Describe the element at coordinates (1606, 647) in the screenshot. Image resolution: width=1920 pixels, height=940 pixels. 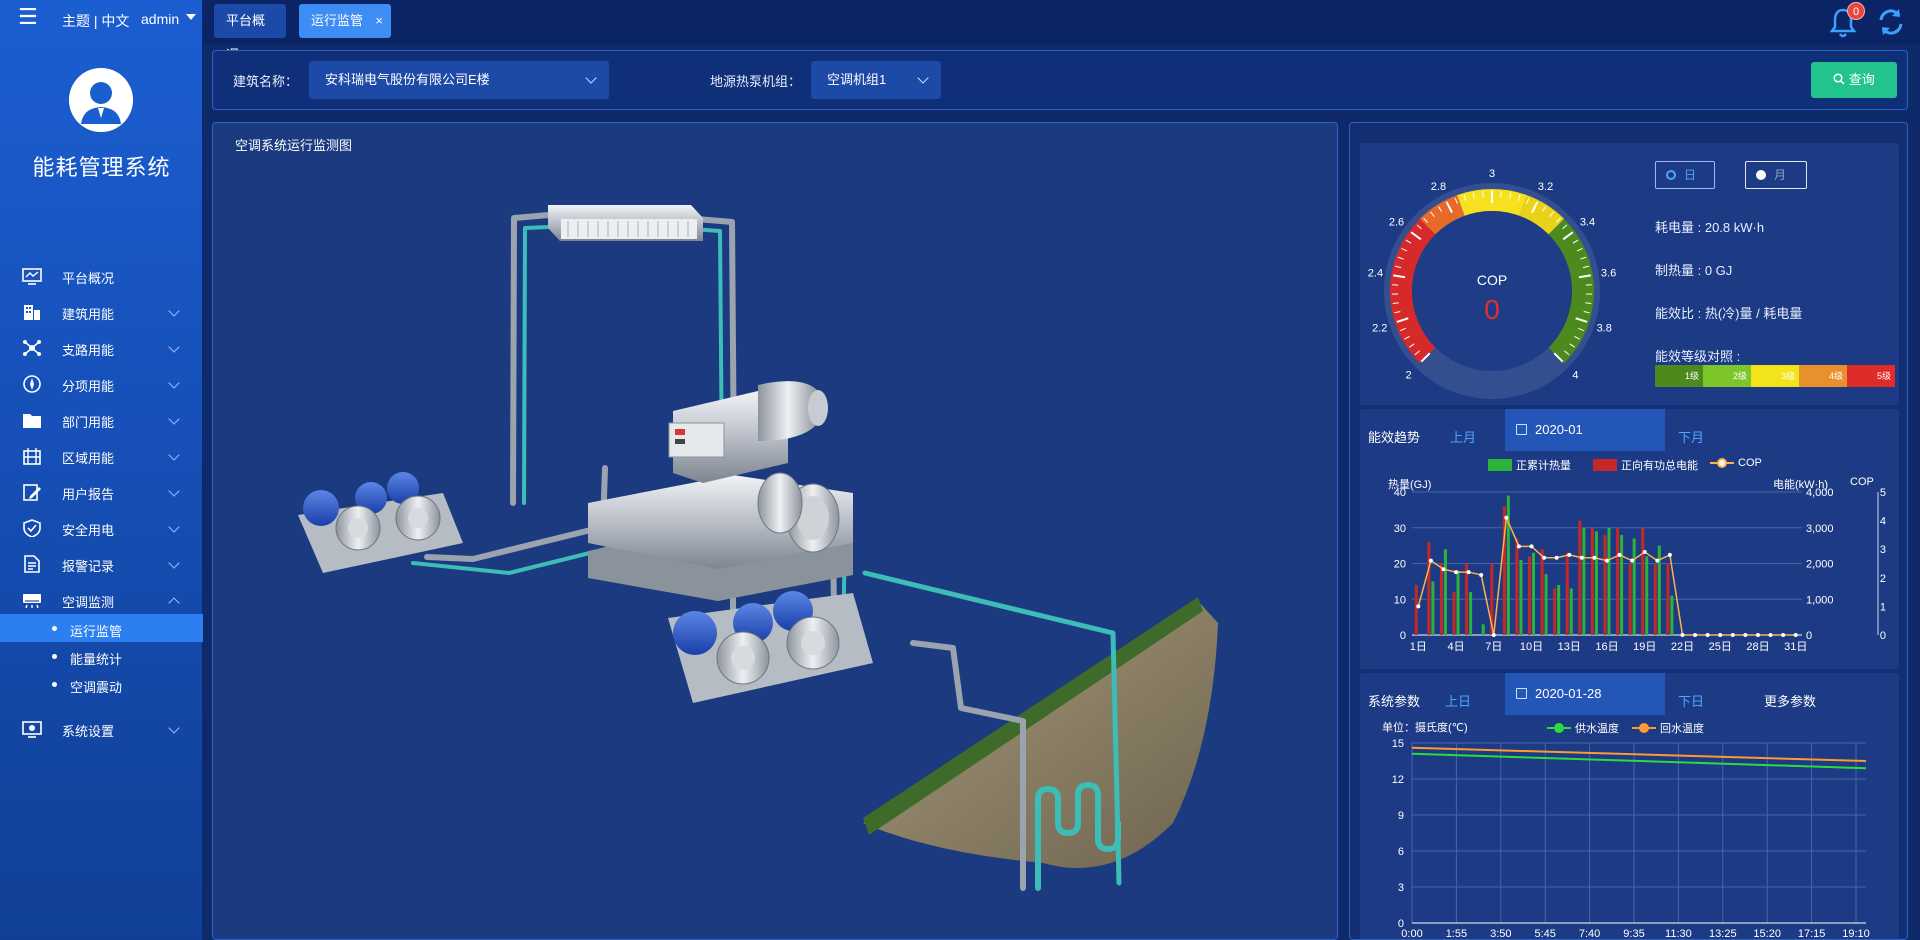
I see `x-tick-label: 16日` at that location.